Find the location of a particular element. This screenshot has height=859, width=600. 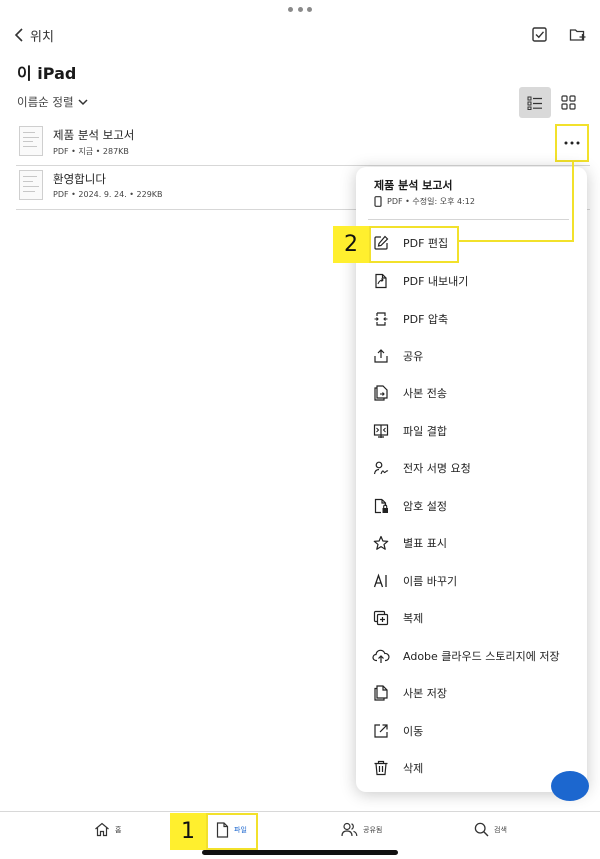

grid-view-button is located at coordinates (568, 102).